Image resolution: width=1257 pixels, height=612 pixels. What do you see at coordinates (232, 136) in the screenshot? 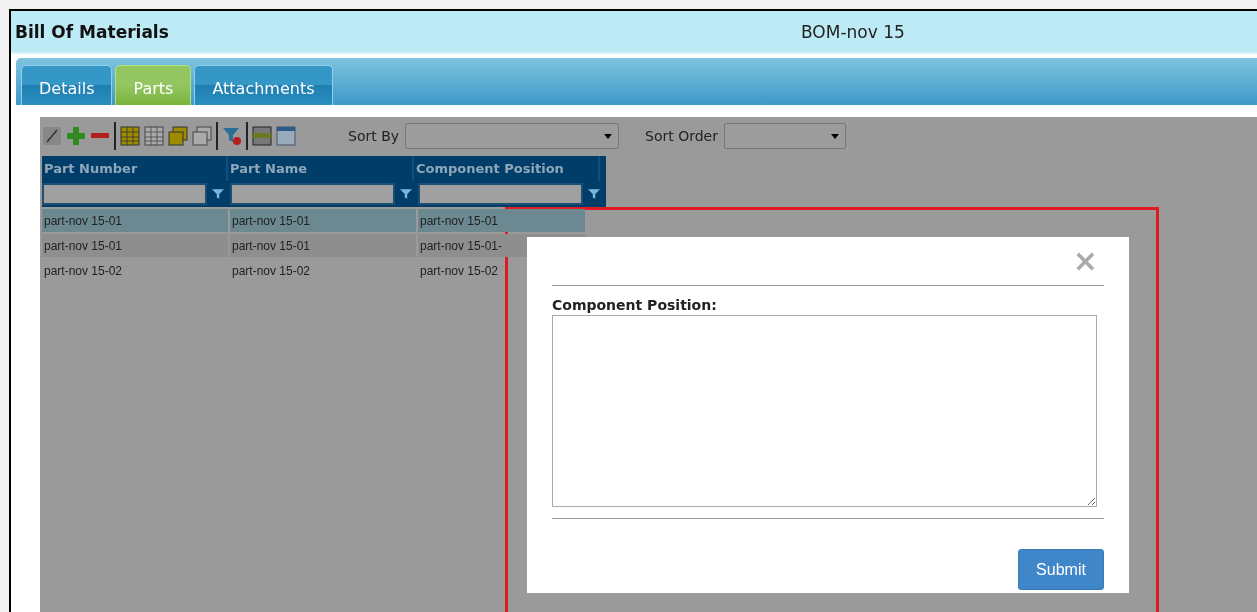
I see `clear-filter-icon` at bounding box center [232, 136].